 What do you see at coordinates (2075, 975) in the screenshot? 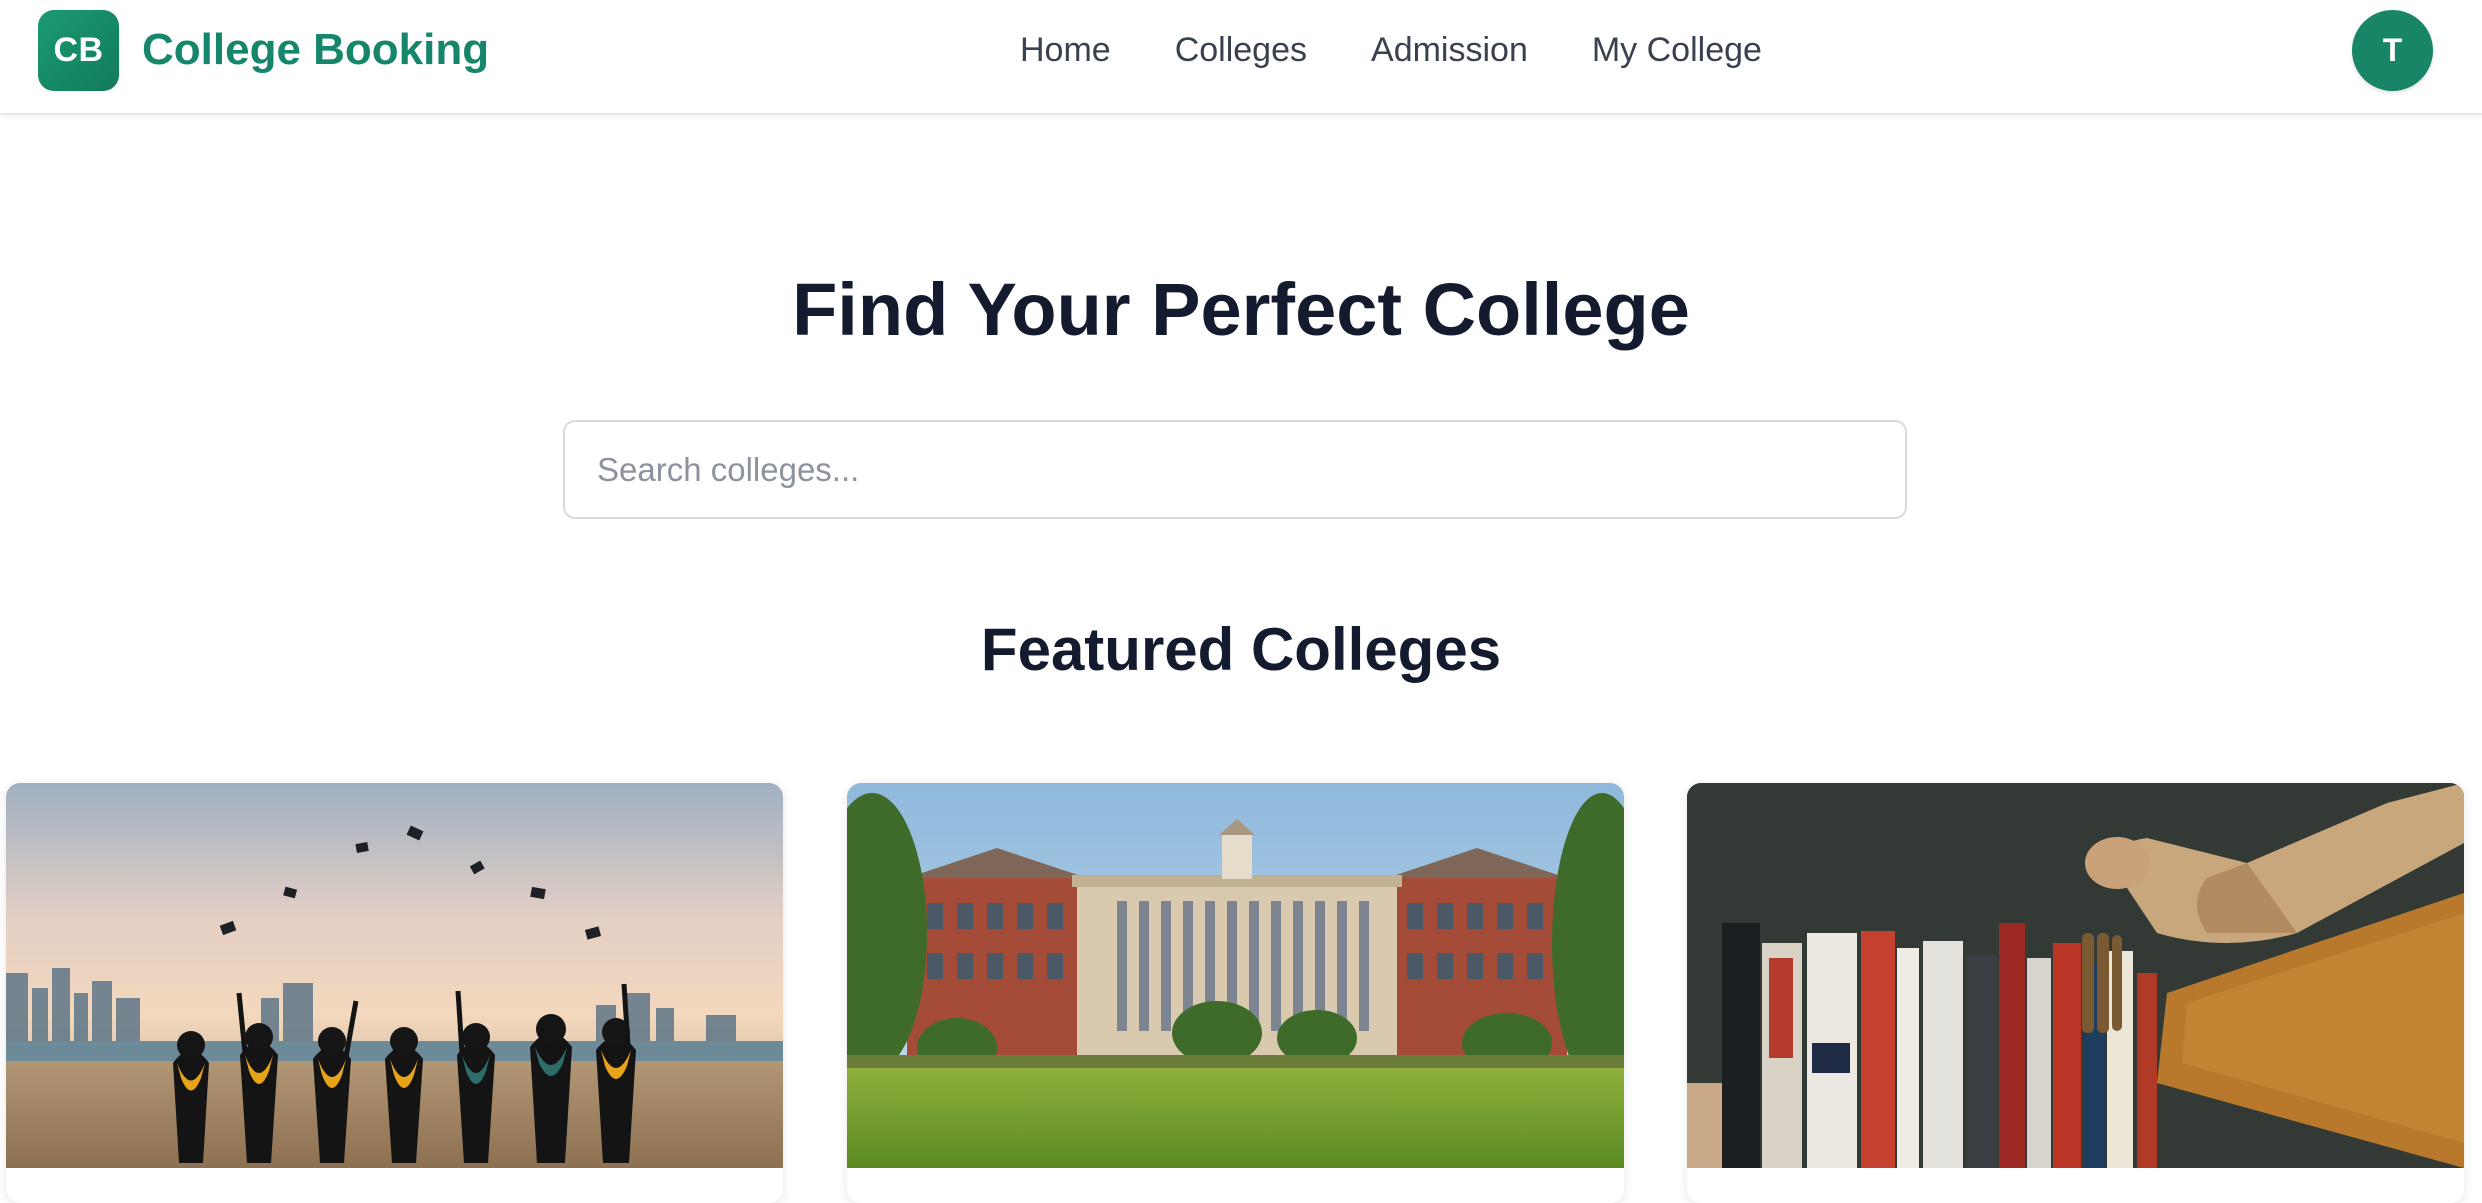
I see `hand-picking-book-from-shelf-photo` at bounding box center [2075, 975].